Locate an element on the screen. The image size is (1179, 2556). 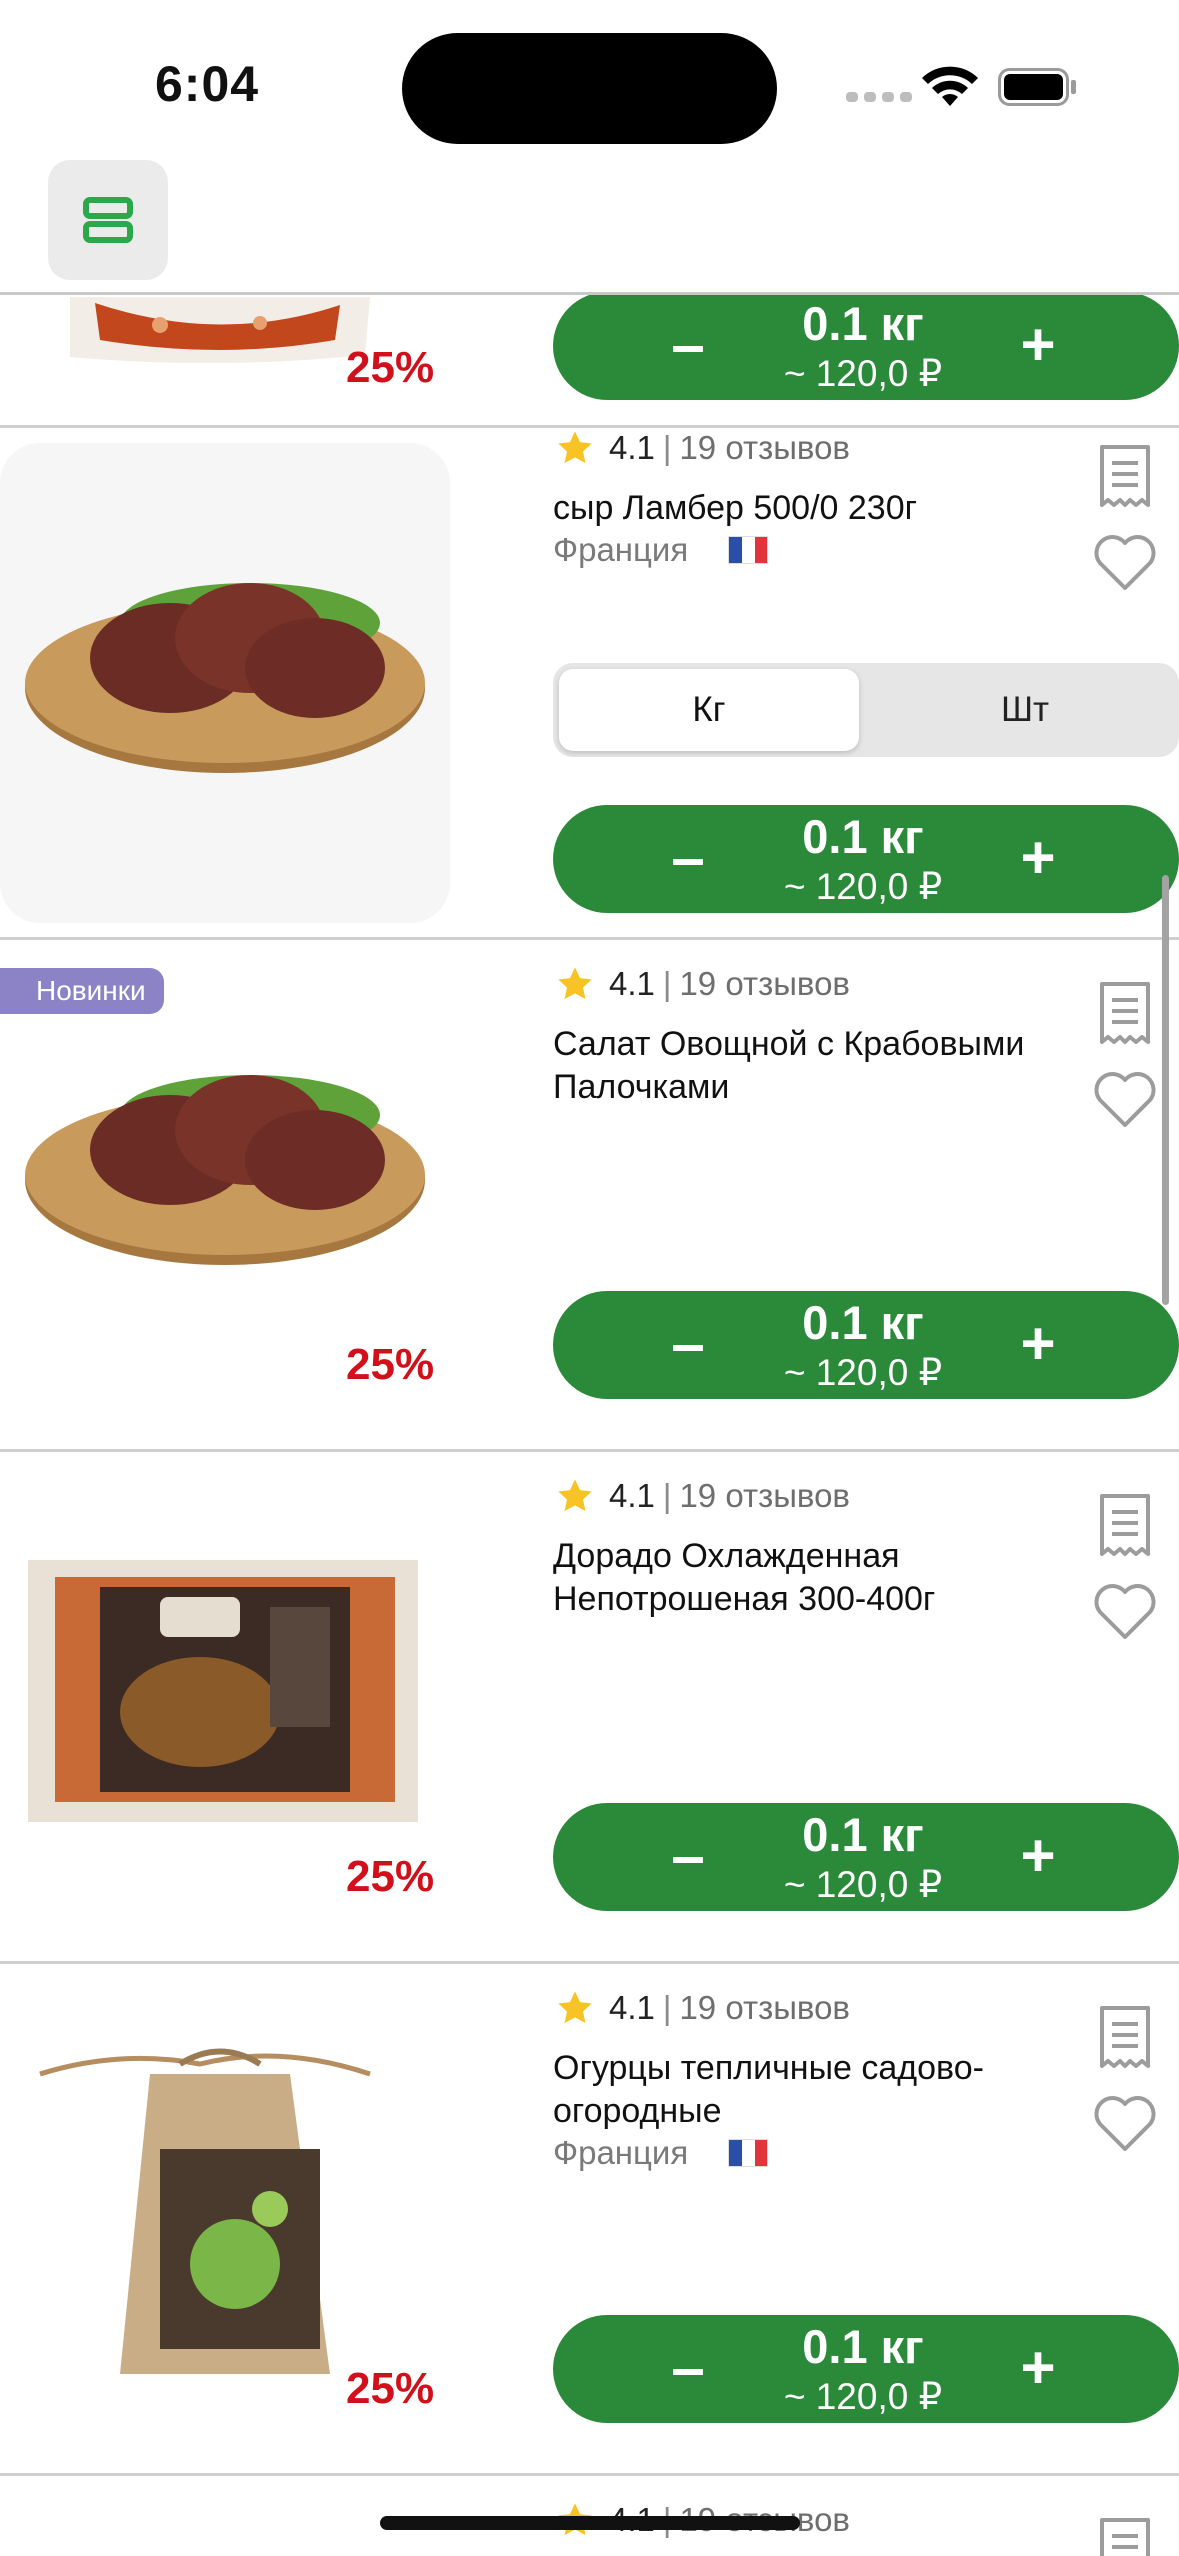
view-toggle-button is located at coordinates (108, 220).